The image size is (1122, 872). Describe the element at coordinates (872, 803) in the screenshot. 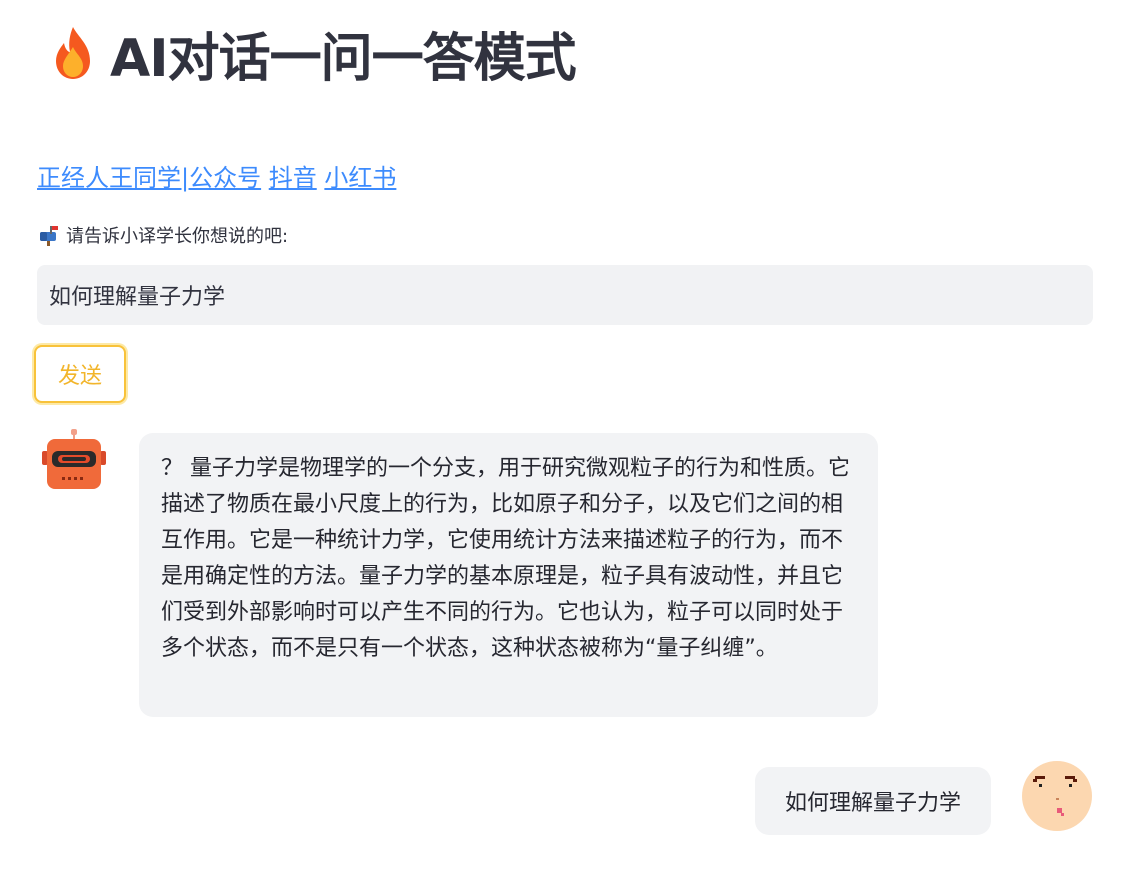

I see `user-message-text: 如何理解量子力学` at that location.